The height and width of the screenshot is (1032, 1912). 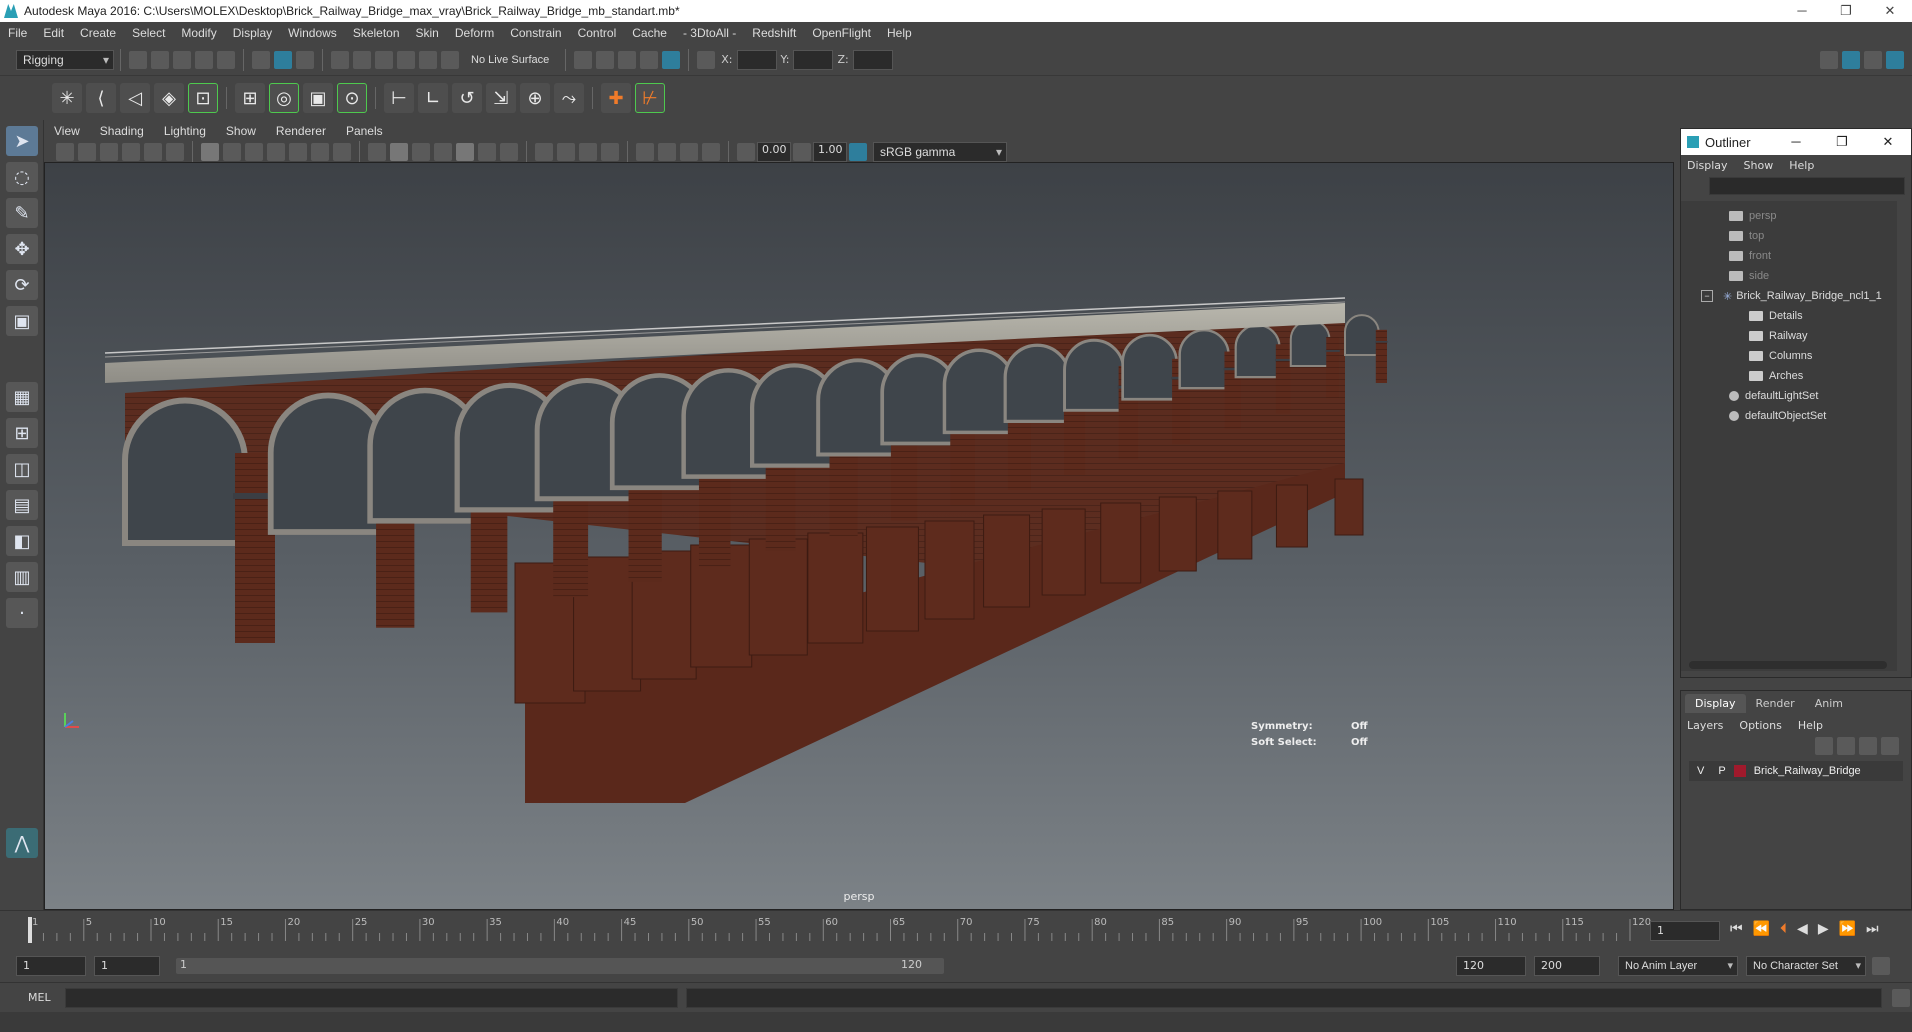 I want to click on playback-start-field: 1, so click(x=127, y=966).